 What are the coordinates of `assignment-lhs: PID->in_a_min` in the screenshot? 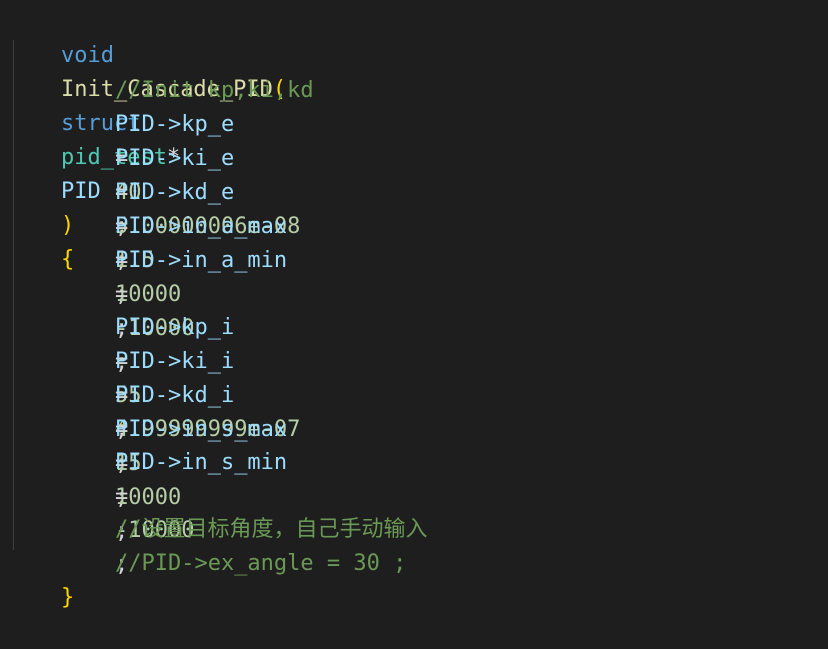 It's located at (201, 260).